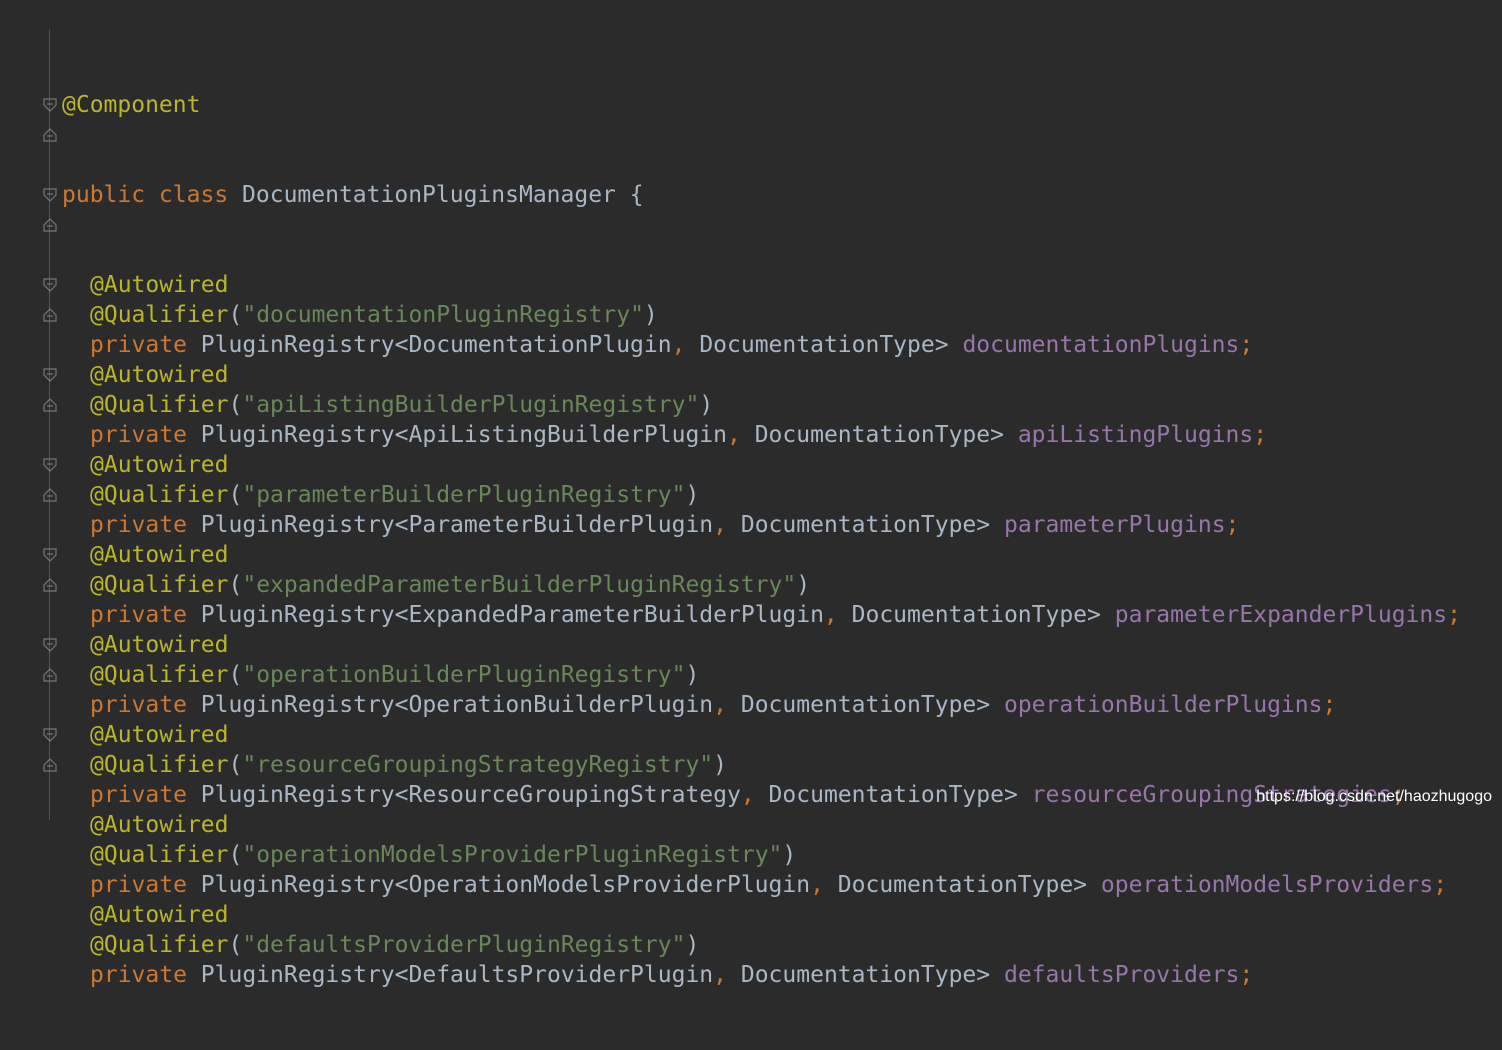 The width and height of the screenshot is (1502, 1050). I want to click on field-type-prefix: PluginRegistry<ResourceGroupingStrategy, so click(470, 795).